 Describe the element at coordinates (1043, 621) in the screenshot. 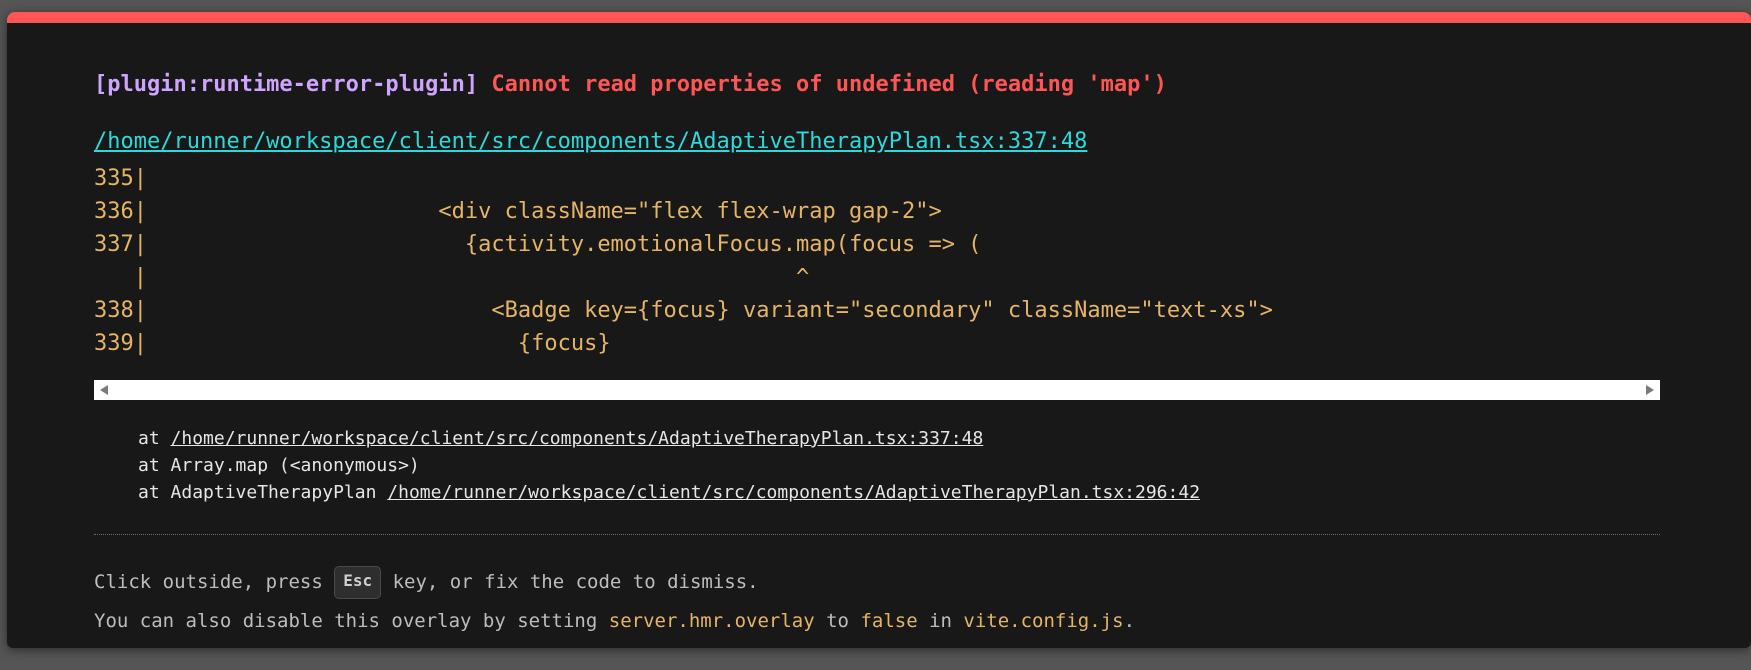

I see `config-file: vite.config.js` at that location.